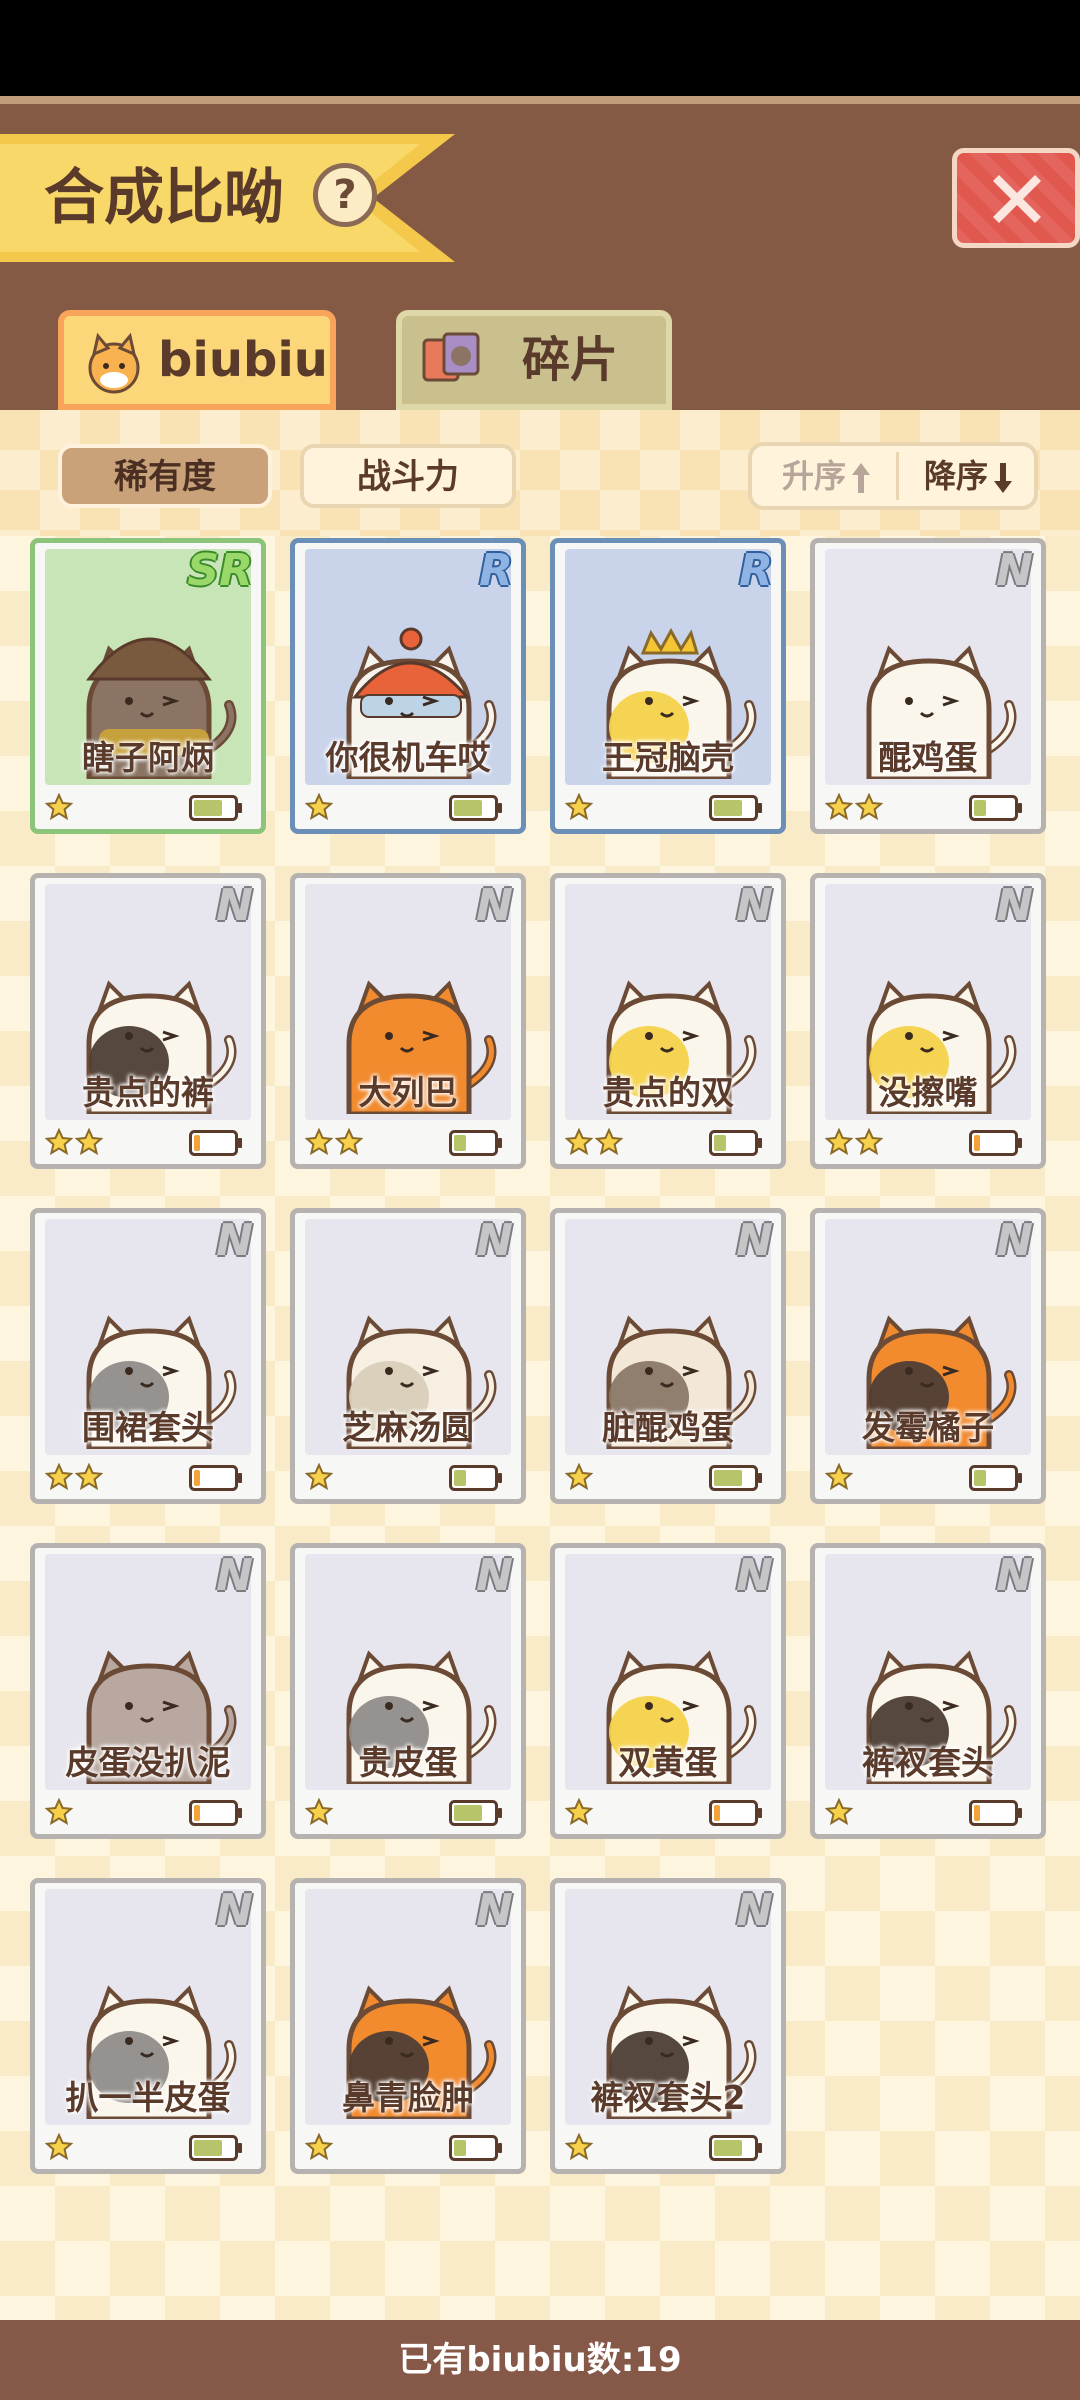  Describe the element at coordinates (1003, 478) in the screenshot. I see `arrow-down-icon` at that location.